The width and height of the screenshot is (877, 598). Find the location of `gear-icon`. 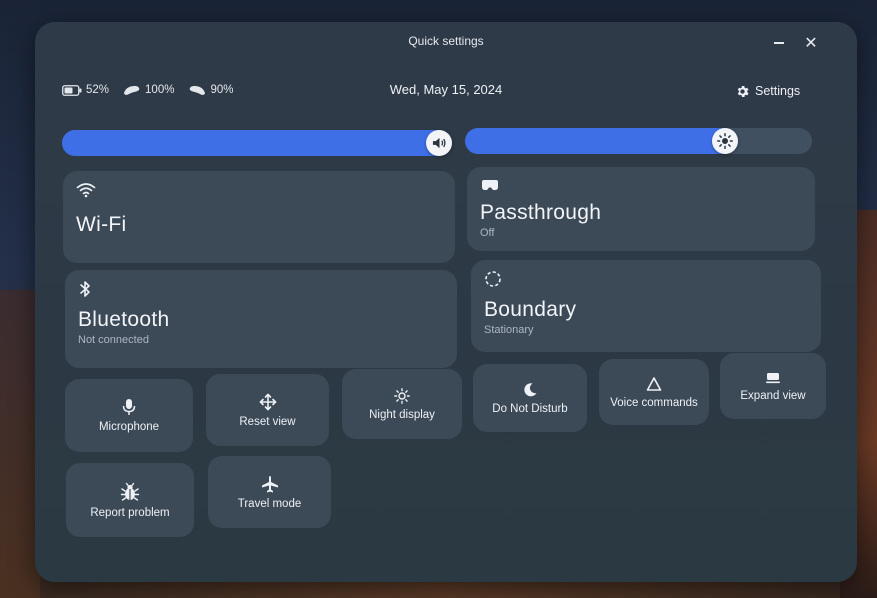

gear-icon is located at coordinates (743, 91).